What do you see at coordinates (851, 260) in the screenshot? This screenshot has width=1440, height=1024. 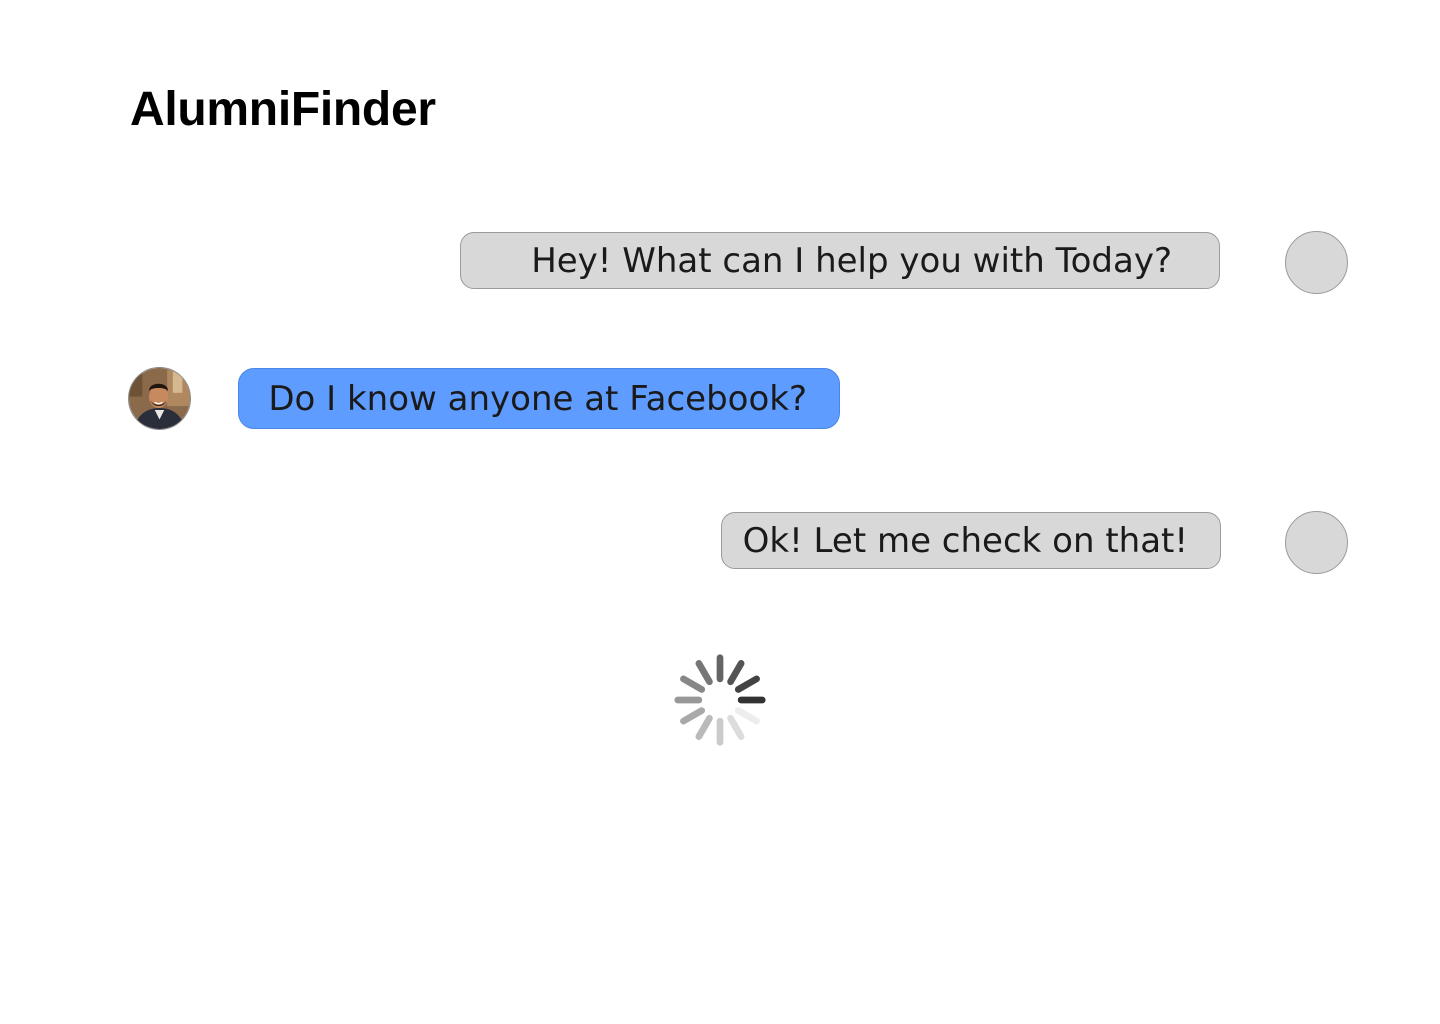 I see `bot-message-text: Hey! What can I help you with Today?` at bounding box center [851, 260].